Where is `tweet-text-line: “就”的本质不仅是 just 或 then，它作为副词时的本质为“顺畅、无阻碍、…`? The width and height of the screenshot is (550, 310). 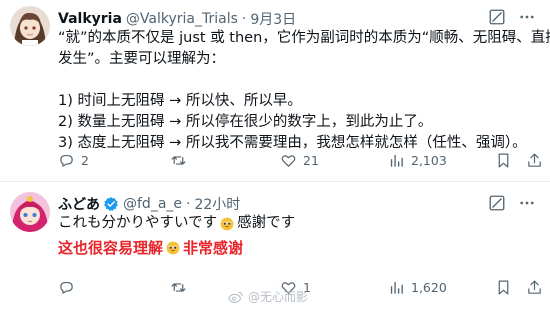 tweet-text-line: “就”的本质不仅是 just 或 then，它作为副词时的本质为“顺畅、无阻碍、… is located at coordinates (304, 38).